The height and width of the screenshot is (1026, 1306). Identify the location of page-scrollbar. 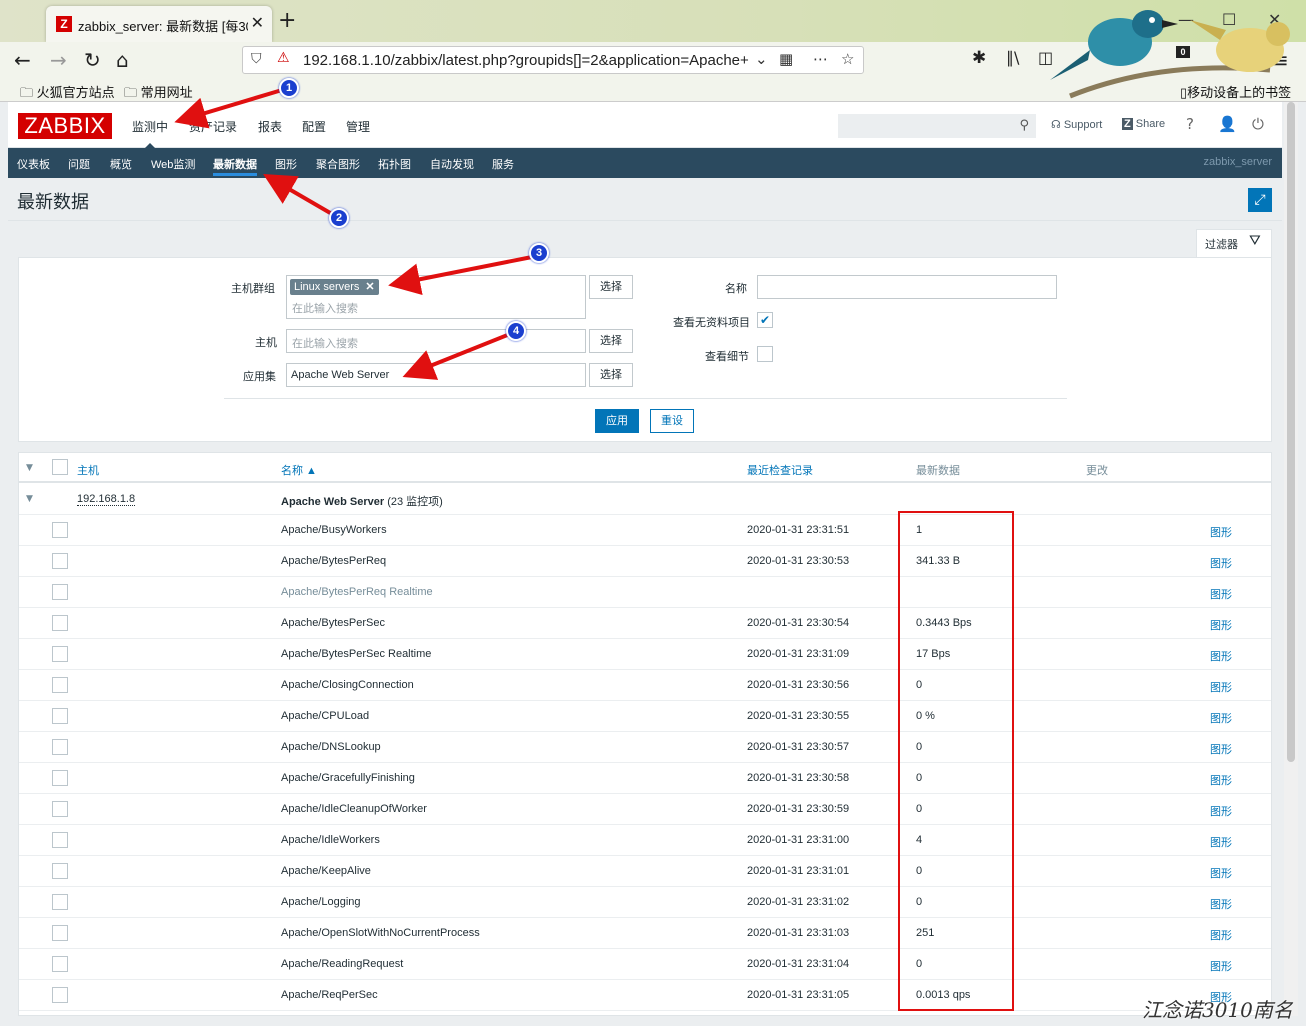
(1291, 559).